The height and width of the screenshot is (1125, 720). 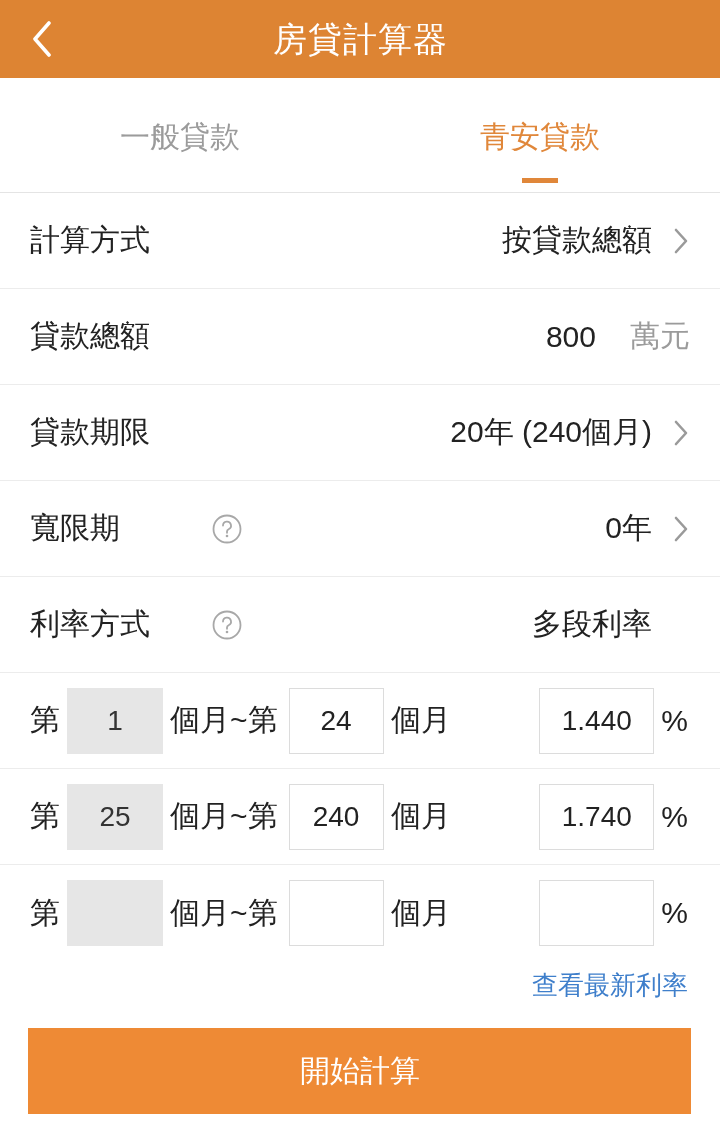 I want to click on rate-field, so click(x=597, y=913).